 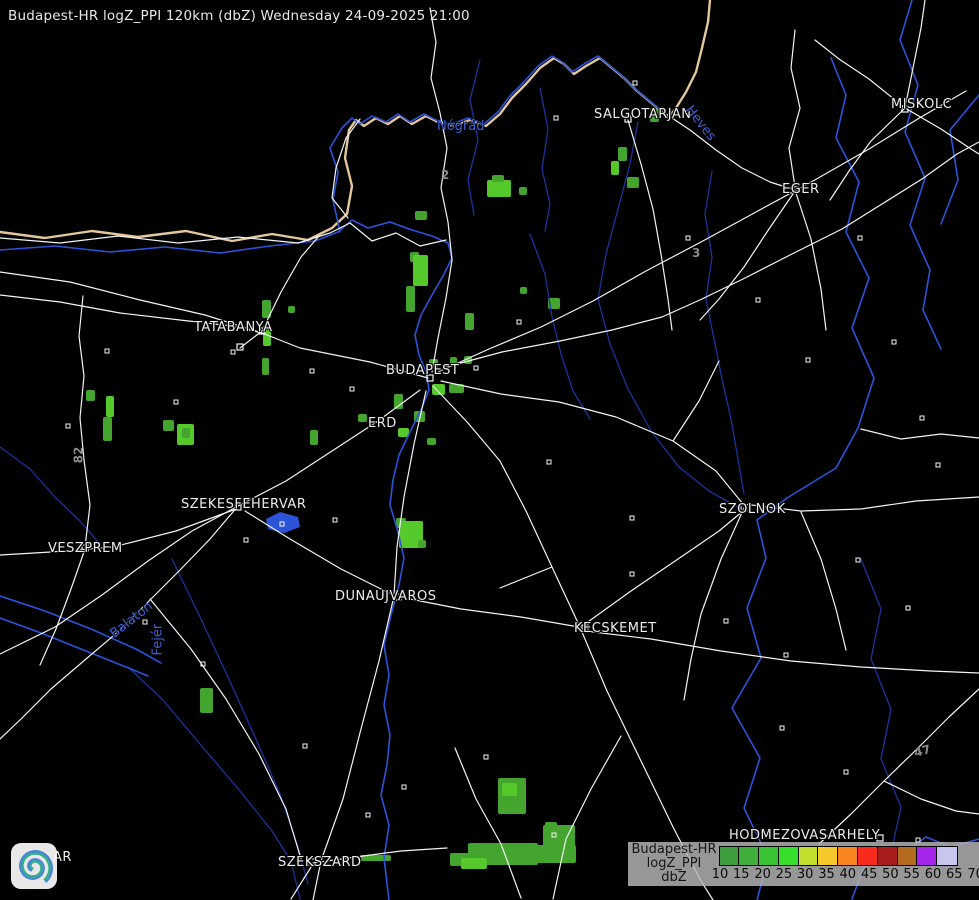 What do you see at coordinates (131, 620) in the screenshot?
I see `county-water-label: Balaton` at bounding box center [131, 620].